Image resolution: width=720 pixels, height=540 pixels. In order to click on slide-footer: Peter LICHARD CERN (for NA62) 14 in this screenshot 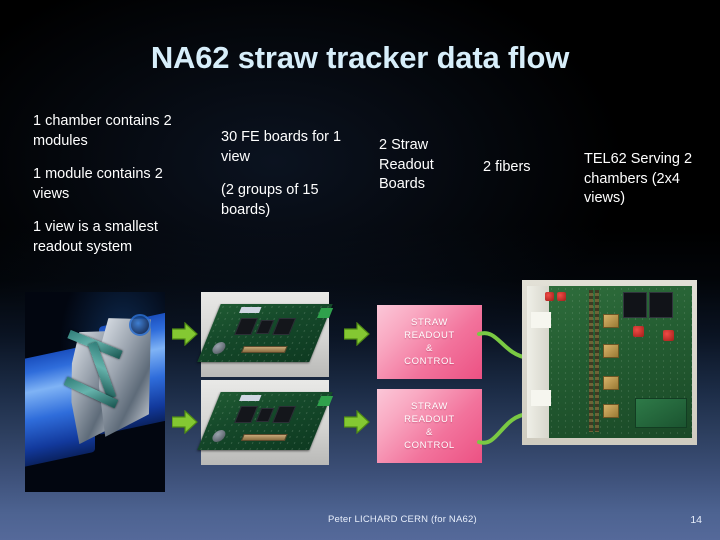, I will do `click(360, 520)`.